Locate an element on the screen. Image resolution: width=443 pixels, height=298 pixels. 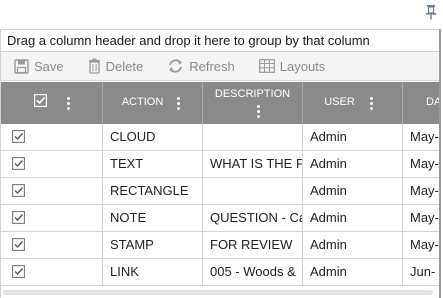
column-header-user: USER is located at coordinates (353, 103).